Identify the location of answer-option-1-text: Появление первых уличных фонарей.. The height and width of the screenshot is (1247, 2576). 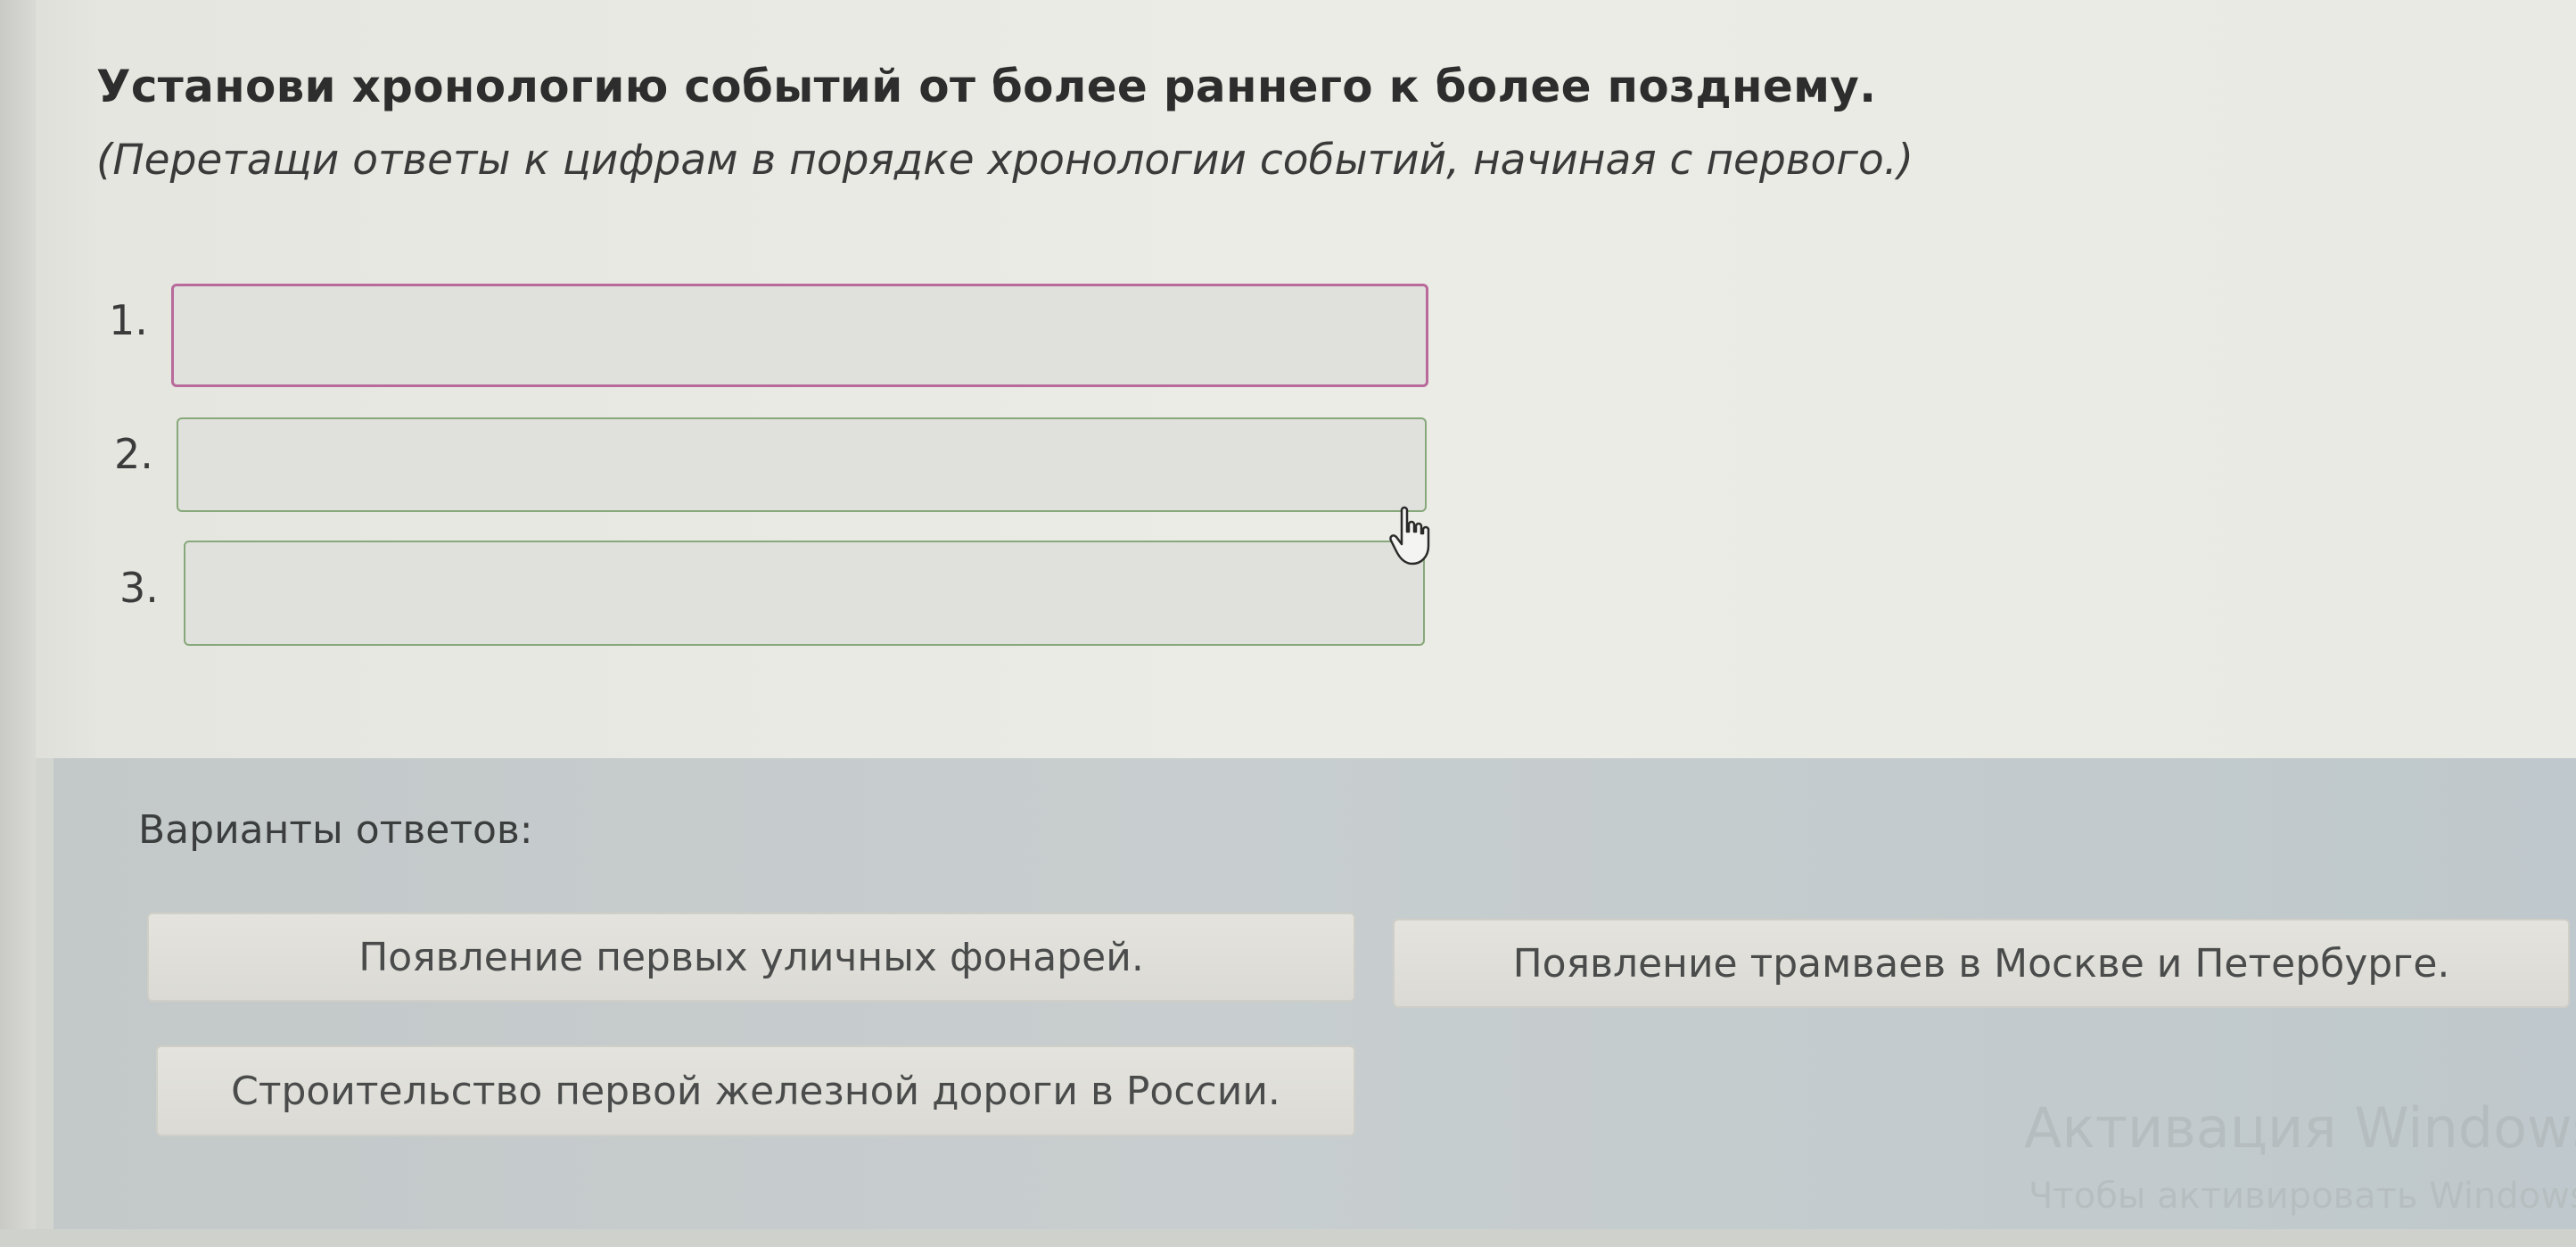
(751, 957).